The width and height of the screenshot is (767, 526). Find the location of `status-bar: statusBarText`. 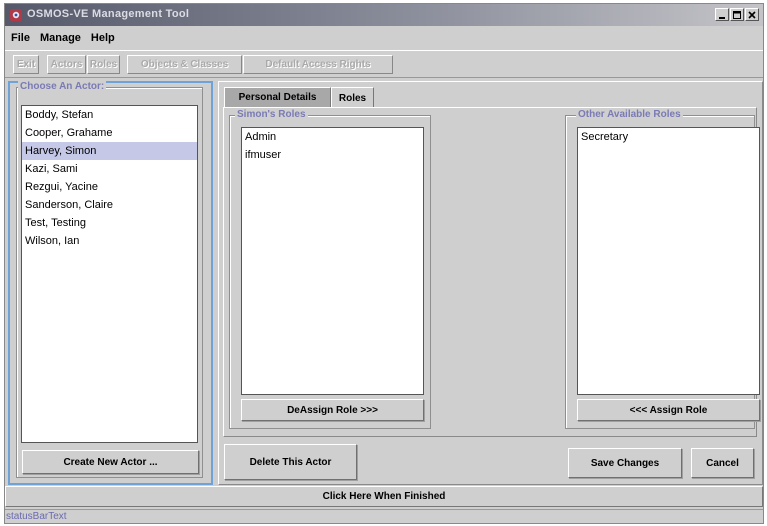

status-bar: statusBarText is located at coordinates (384, 516).